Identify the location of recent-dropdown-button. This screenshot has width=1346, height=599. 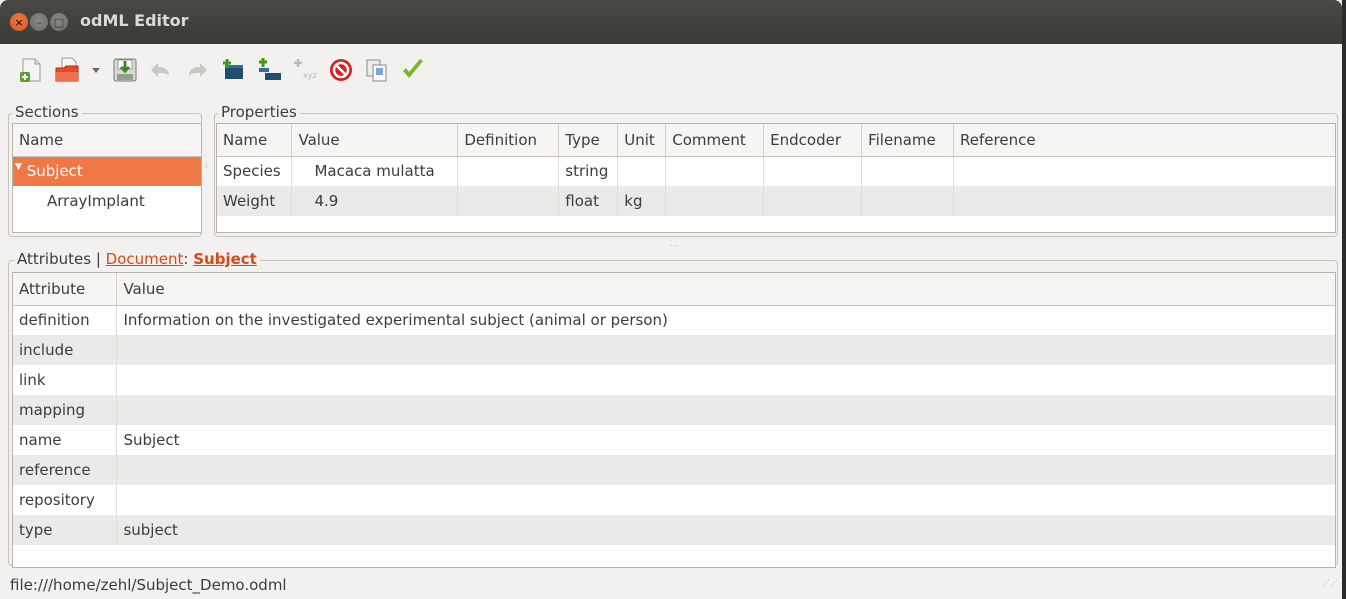
(96, 70).